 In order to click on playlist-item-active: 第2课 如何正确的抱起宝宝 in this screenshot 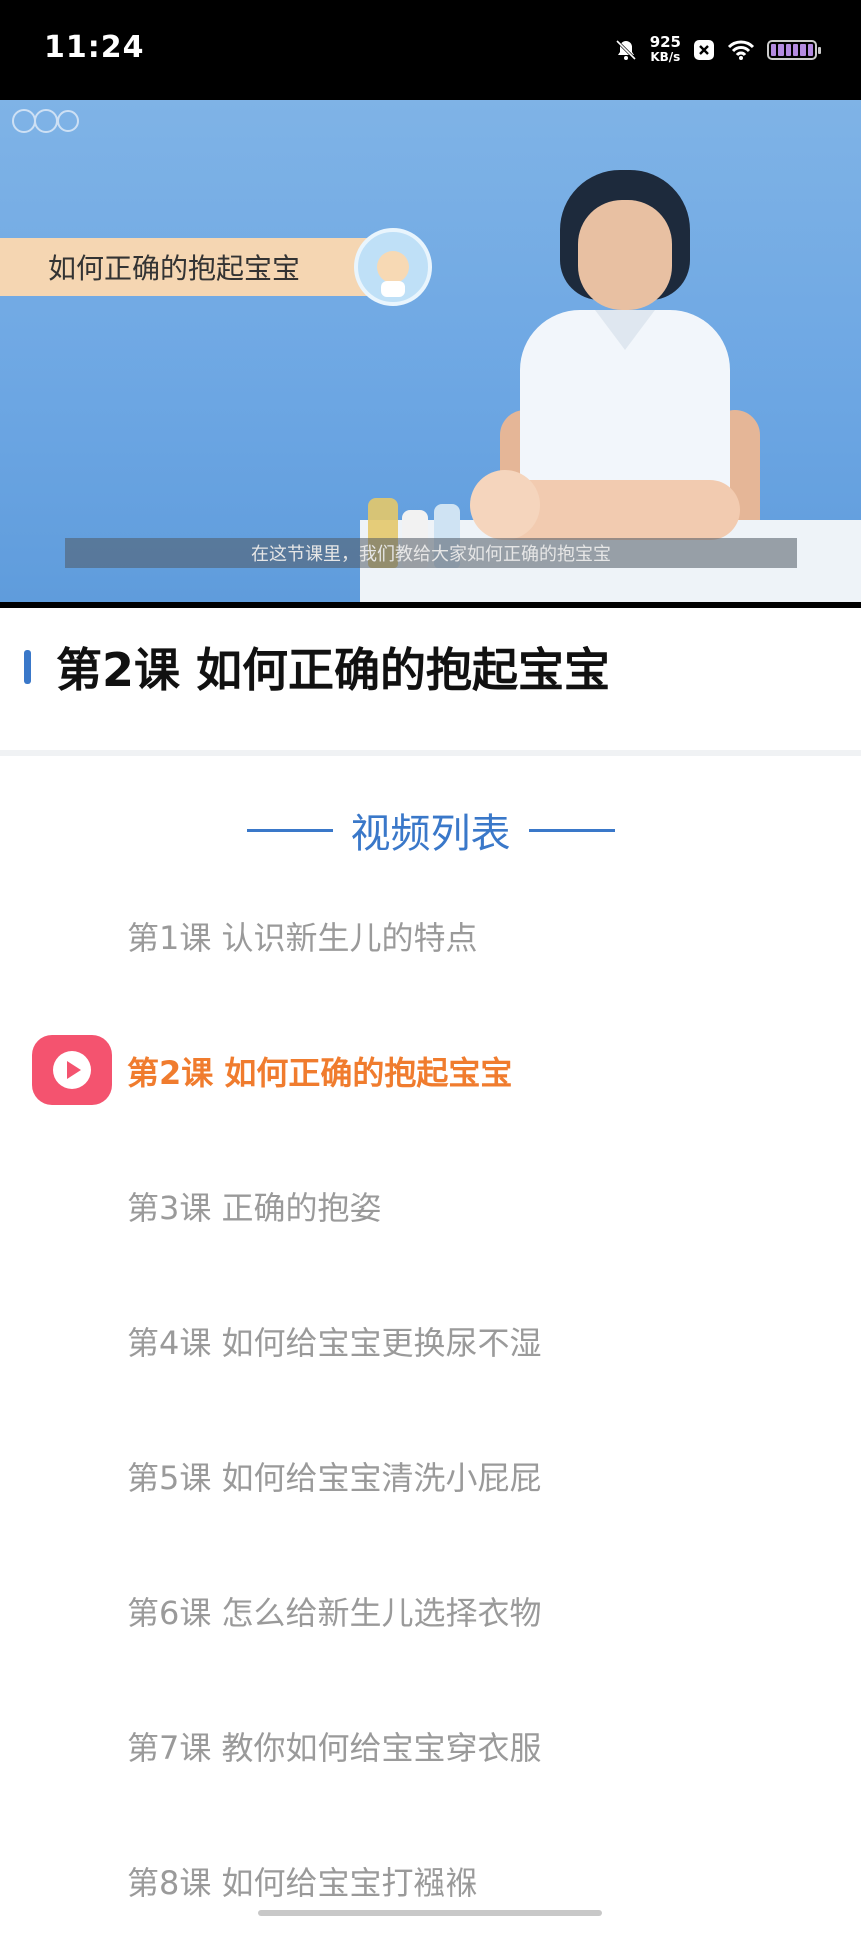, I will do `click(430, 1070)`.